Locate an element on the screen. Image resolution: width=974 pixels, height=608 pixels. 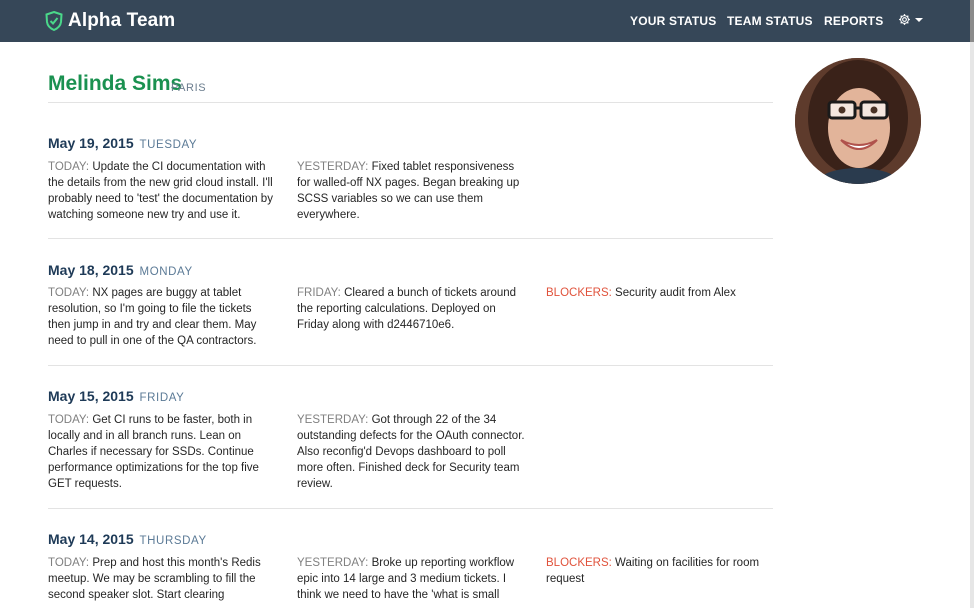
entry-date: May 14, 2015 THURSDAY is located at coordinates (127, 539).